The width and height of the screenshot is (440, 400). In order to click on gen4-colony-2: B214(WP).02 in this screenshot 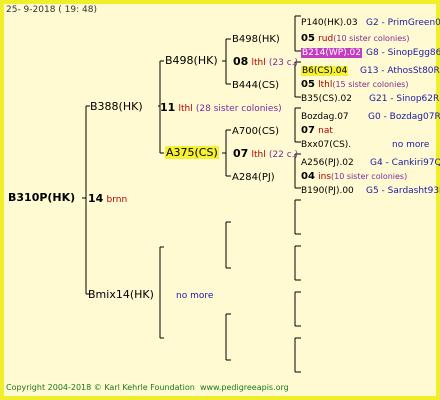, I will do `click(332, 53)`.